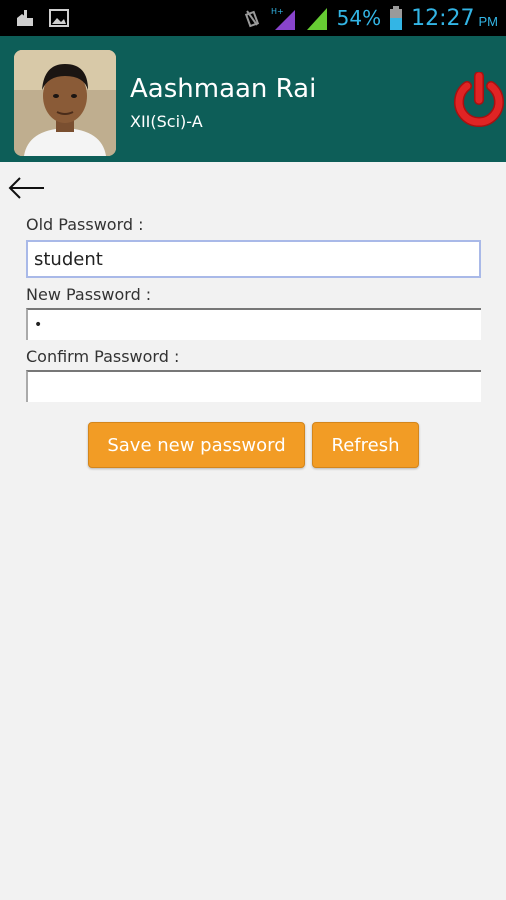  What do you see at coordinates (253, 324) in the screenshot?
I see `new-password-field: •` at bounding box center [253, 324].